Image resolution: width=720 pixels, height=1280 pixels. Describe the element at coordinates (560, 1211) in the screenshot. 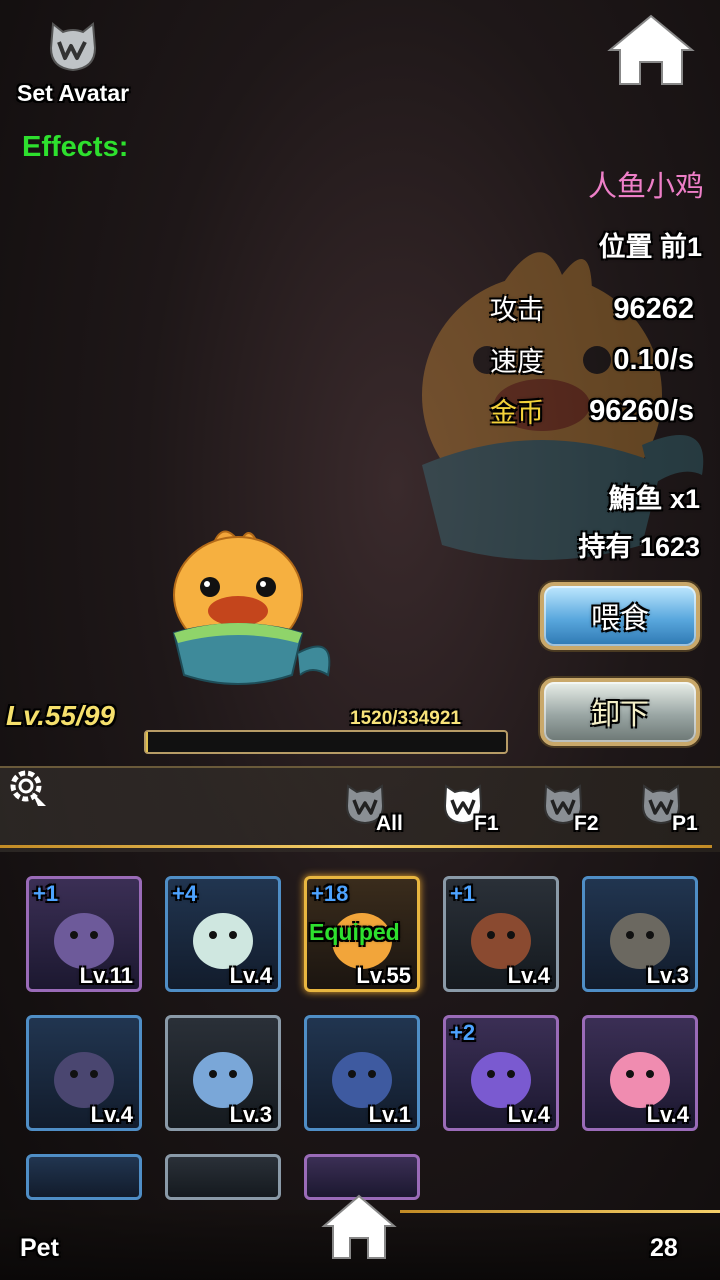

I see `bottom-divider` at that location.